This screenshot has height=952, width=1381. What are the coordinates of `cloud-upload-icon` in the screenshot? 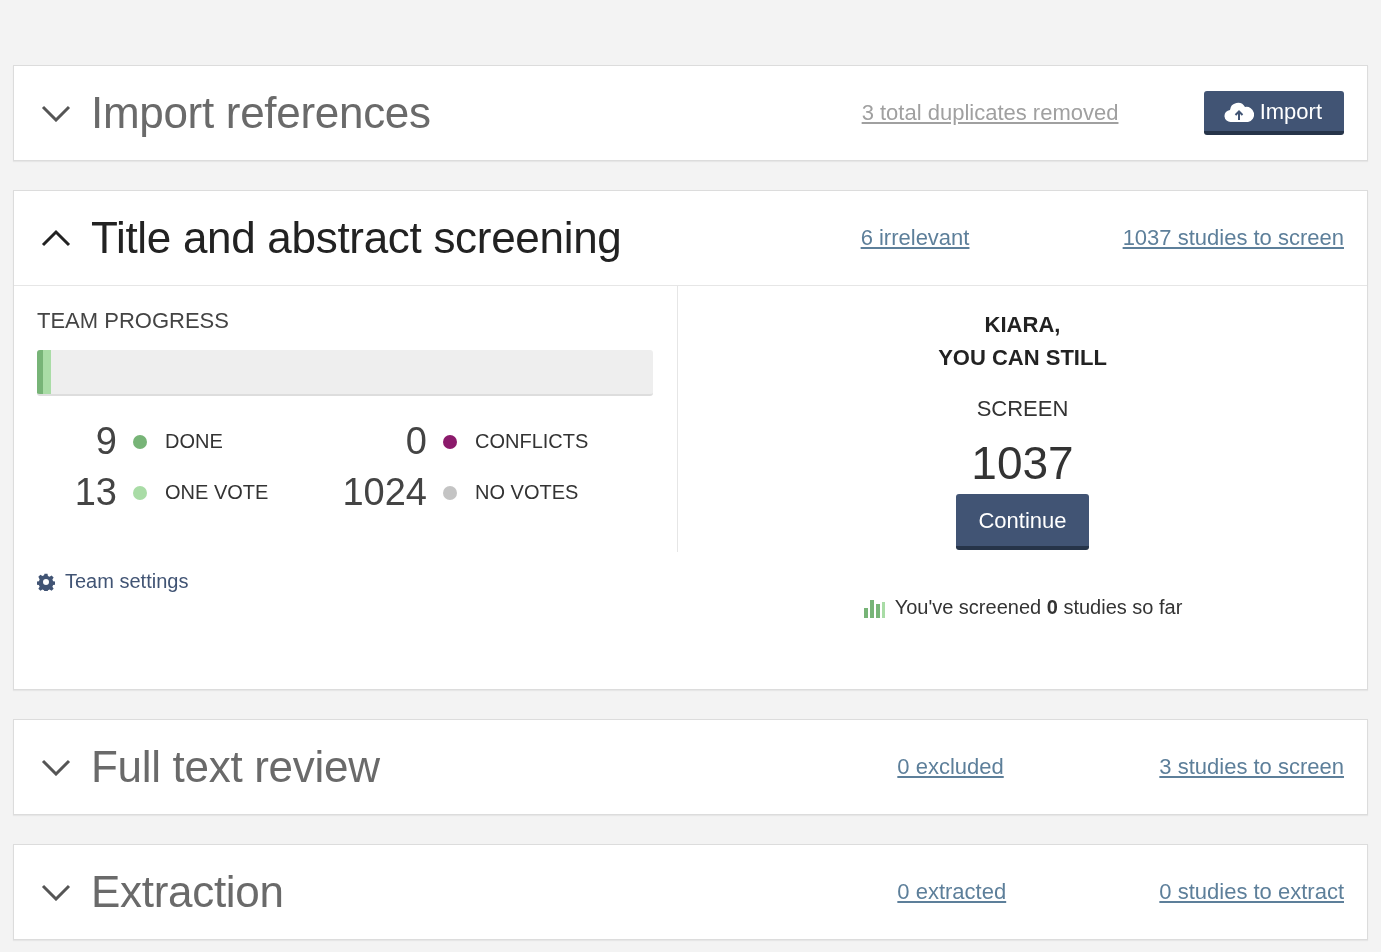 It's located at (1238, 112).